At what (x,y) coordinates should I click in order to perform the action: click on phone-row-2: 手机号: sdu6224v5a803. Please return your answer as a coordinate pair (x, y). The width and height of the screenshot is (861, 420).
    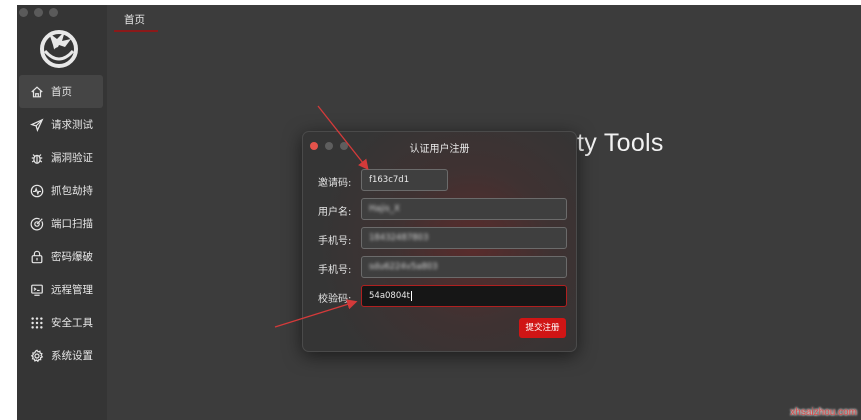
    Looking at the image, I should click on (439, 267).